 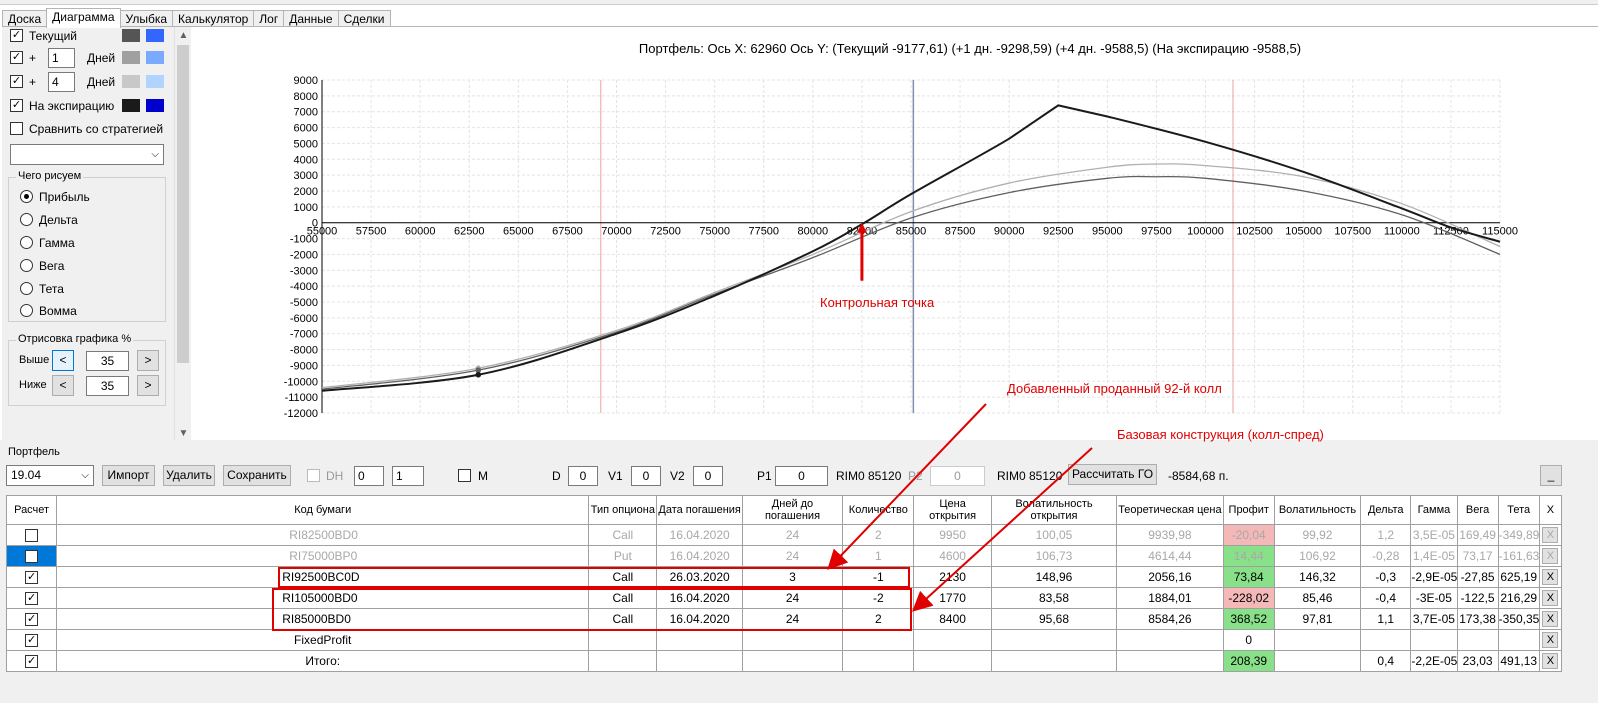 What do you see at coordinates (1550, 510) in the screenshot?
I see `col-header-15: X` at bounding box center [1550, 510].